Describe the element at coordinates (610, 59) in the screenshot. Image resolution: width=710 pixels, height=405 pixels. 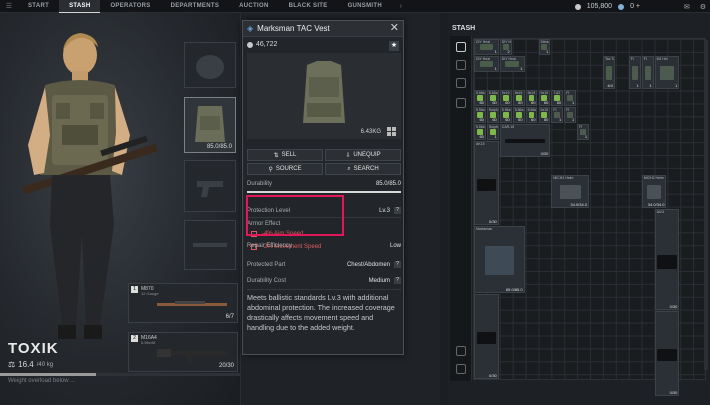
I see `stash-item-label: Tac TA` at that location.